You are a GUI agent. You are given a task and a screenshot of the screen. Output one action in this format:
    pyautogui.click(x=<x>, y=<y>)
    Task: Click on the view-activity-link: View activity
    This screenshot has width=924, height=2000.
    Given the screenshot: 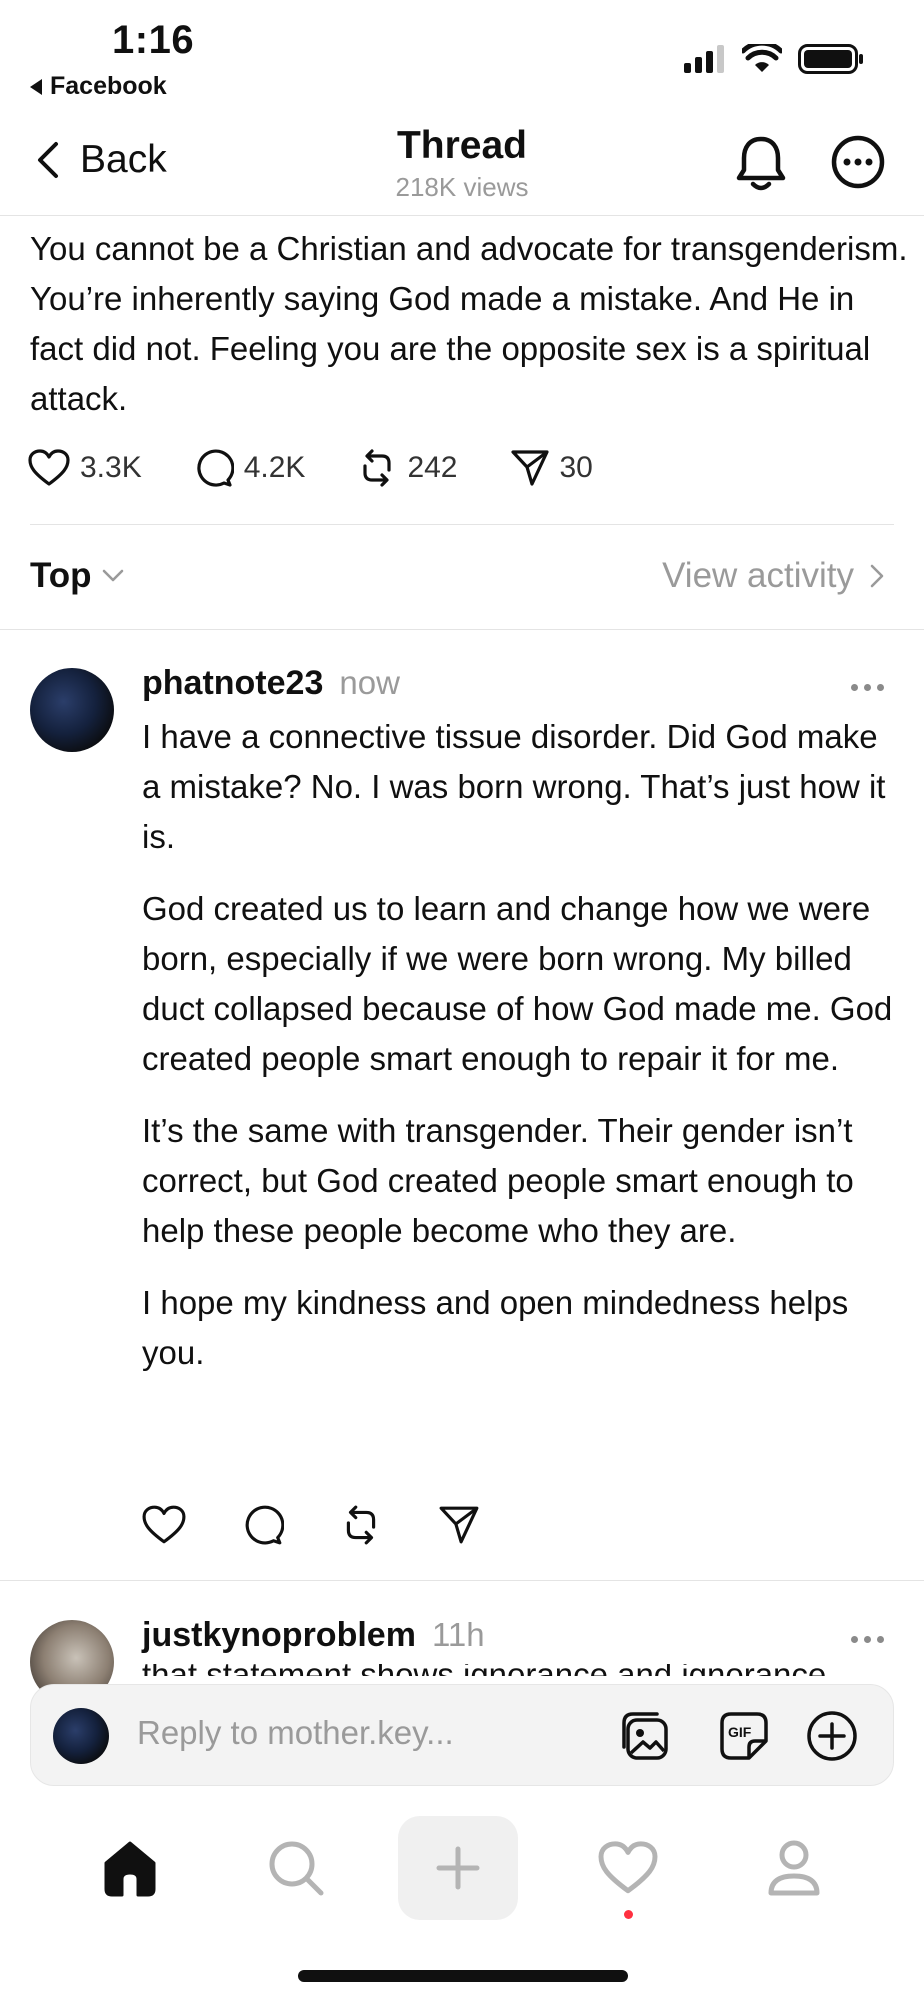 What is the action you would take?
    pyautogui.click(x=773, y=576)
    